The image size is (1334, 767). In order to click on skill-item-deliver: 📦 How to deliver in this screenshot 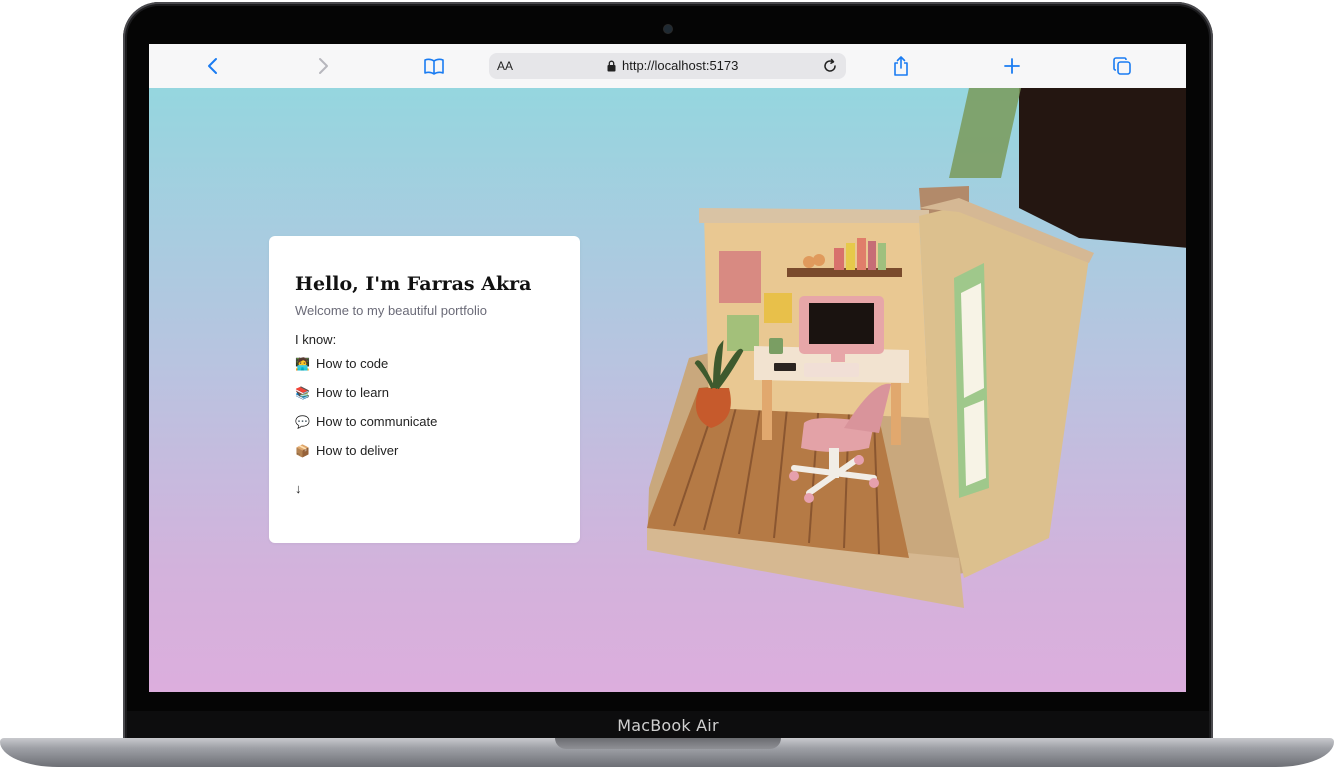, I will do `click(346, 450)`.